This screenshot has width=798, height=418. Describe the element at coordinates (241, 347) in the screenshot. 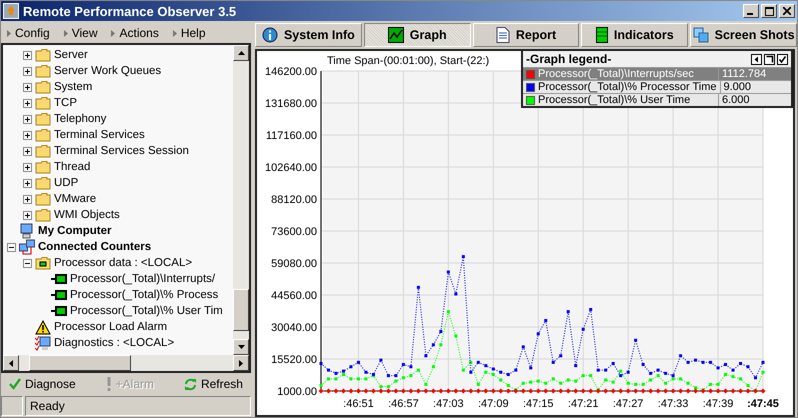

I see `down-arrow-icon` at that location.